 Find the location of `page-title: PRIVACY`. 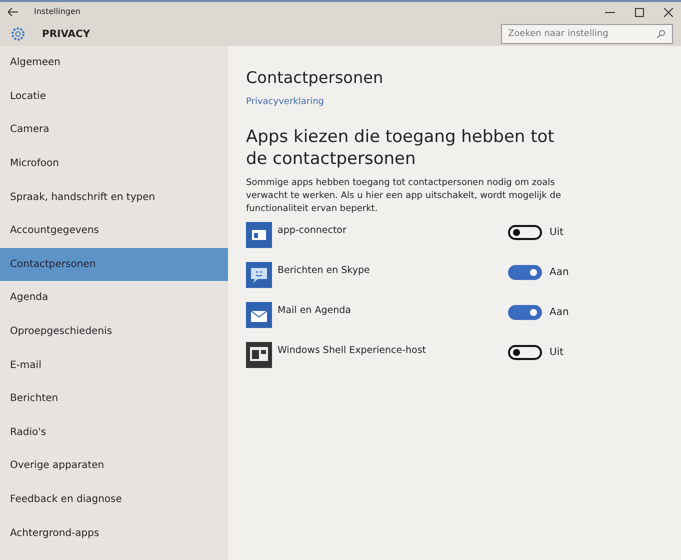

page-title: PRIVACY is located at coordinates (66, 35).